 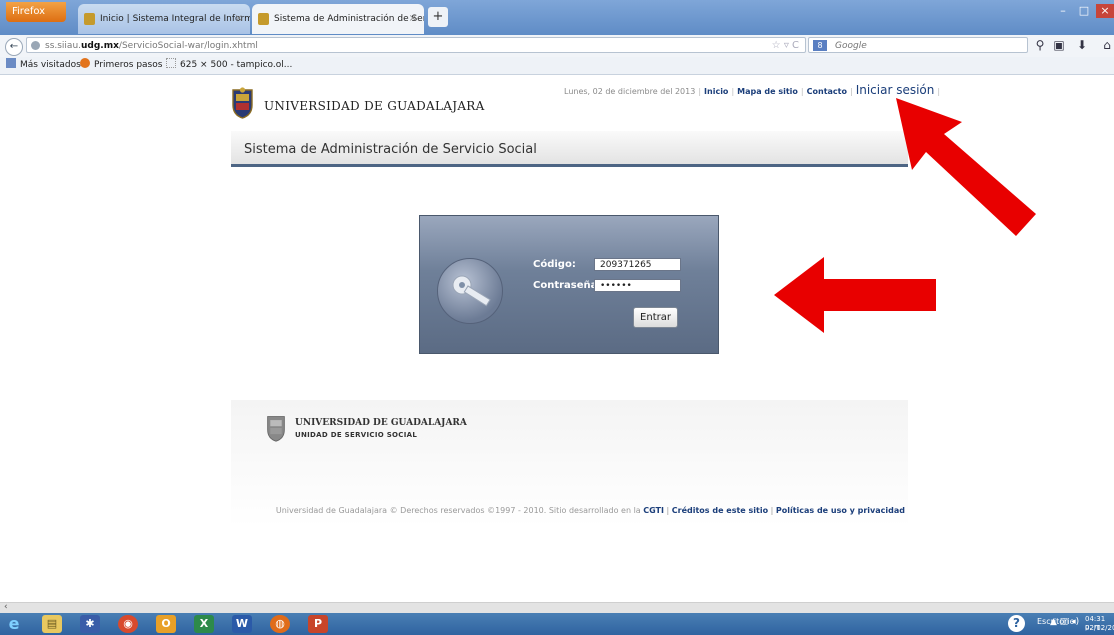 I want to click on back-icon: ←, so click(x=14, y=47).